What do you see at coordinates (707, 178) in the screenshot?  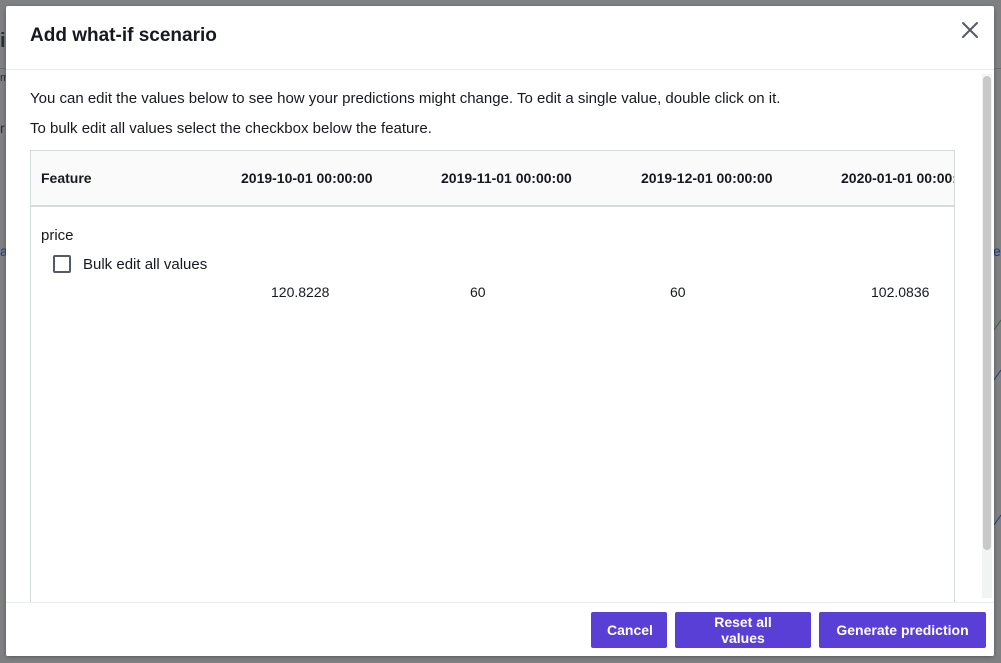 I see `column-header-date: 2019-12-01 00:00:00` at bounding box center [707, 178].